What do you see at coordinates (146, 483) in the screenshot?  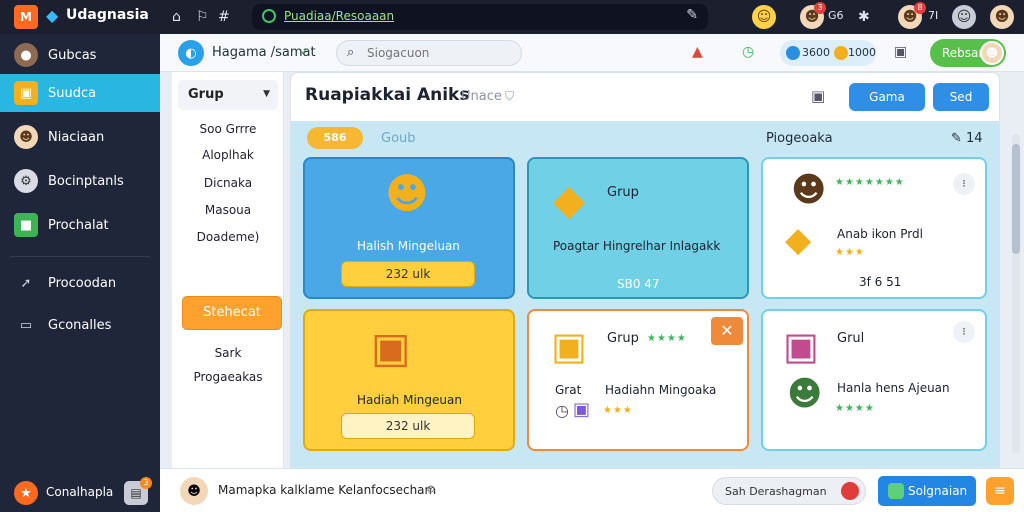 I see `inbox-badge: 3` at bounding box center [146, 483].